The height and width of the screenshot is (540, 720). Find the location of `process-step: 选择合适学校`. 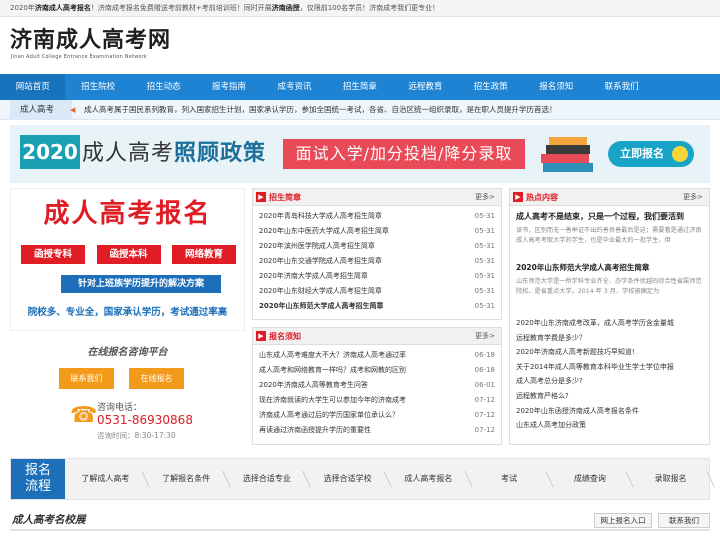

process-step: 选择合适学校 is located at coordinates (347, 479).